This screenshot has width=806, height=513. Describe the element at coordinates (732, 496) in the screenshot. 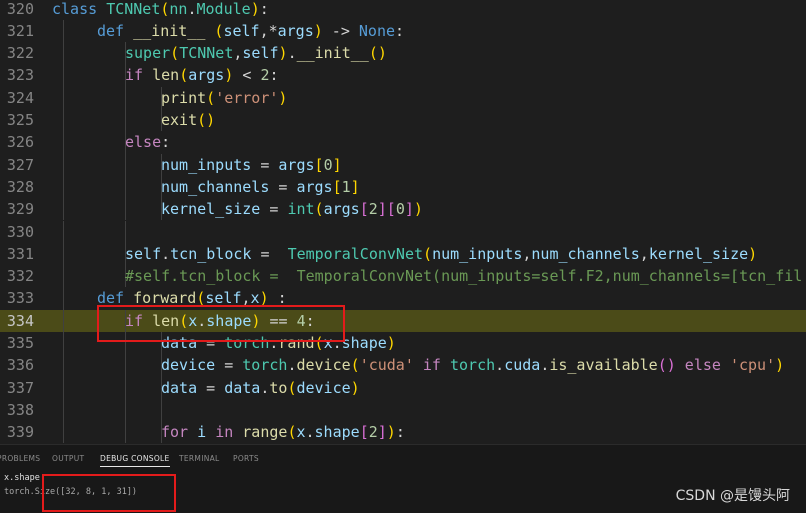

I see `watermark-text: CSDN @是馒头阿` at that location.